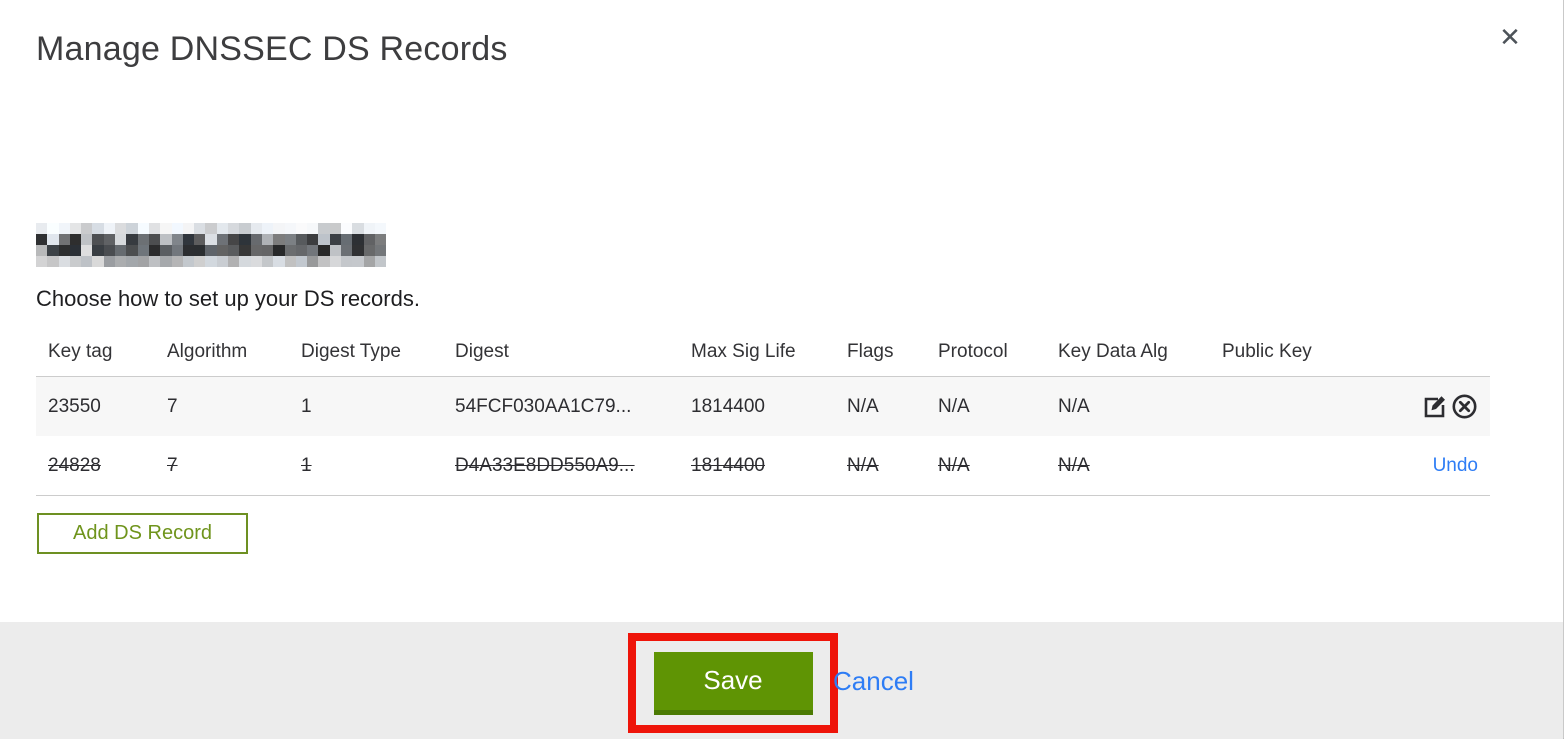 This screenshot has width=1568, height=746. Describe the element at coordinates (80, 351) in the screenshot. I see `col-header-key-tag: Key tag` at that location.